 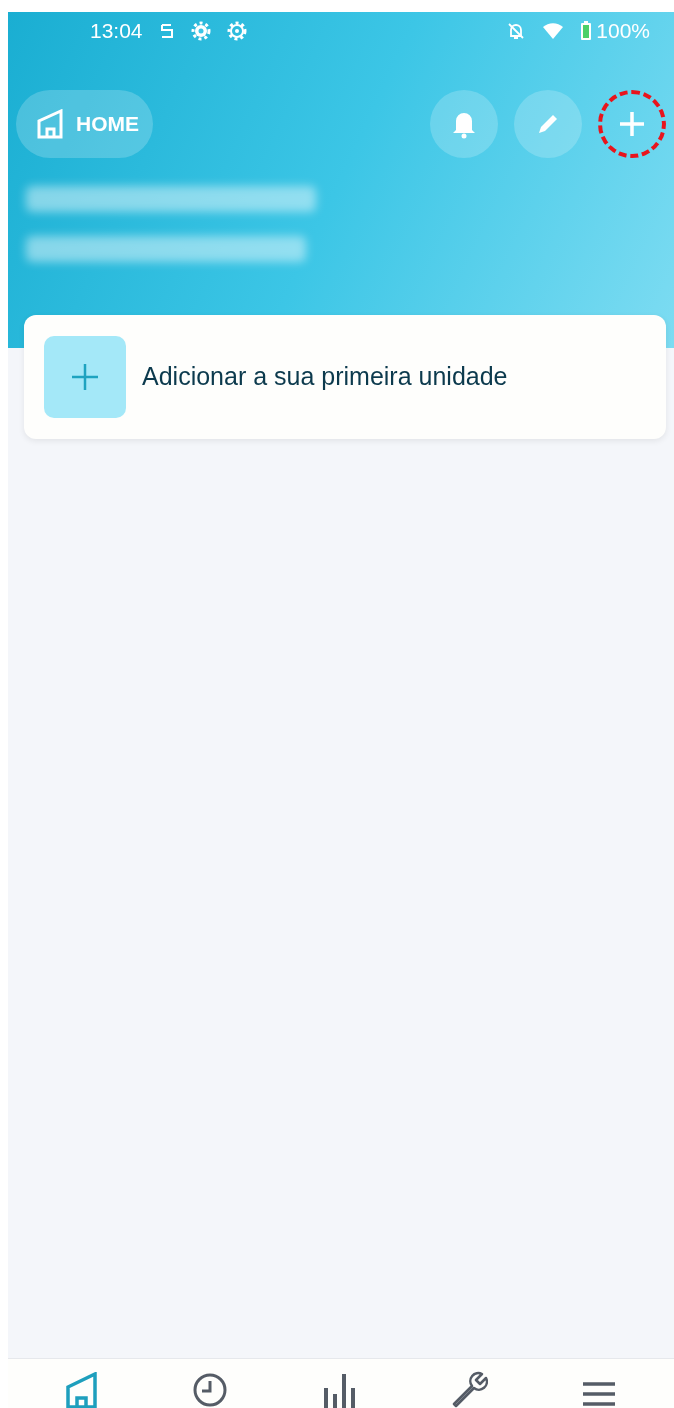 What do you see at coordinates (116, 31) in the screenshot?
I see `clock-time: 13:04` at bounding box center [116, 31].